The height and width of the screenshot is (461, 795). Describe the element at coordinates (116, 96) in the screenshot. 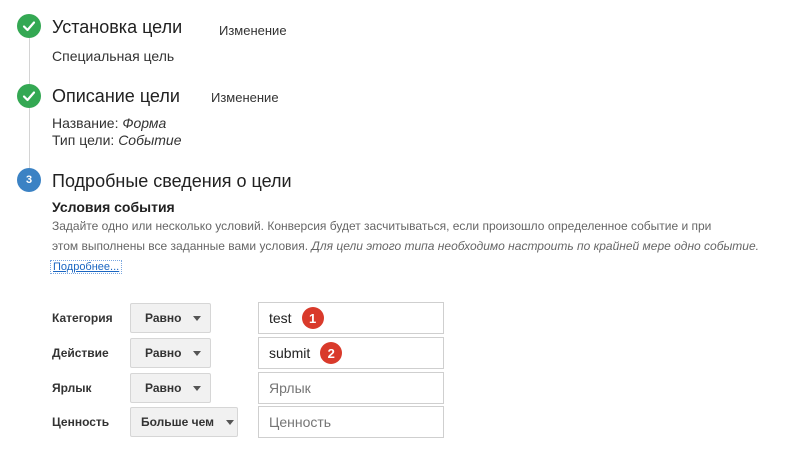

I see `step-2-title: Описание цели` at that location.